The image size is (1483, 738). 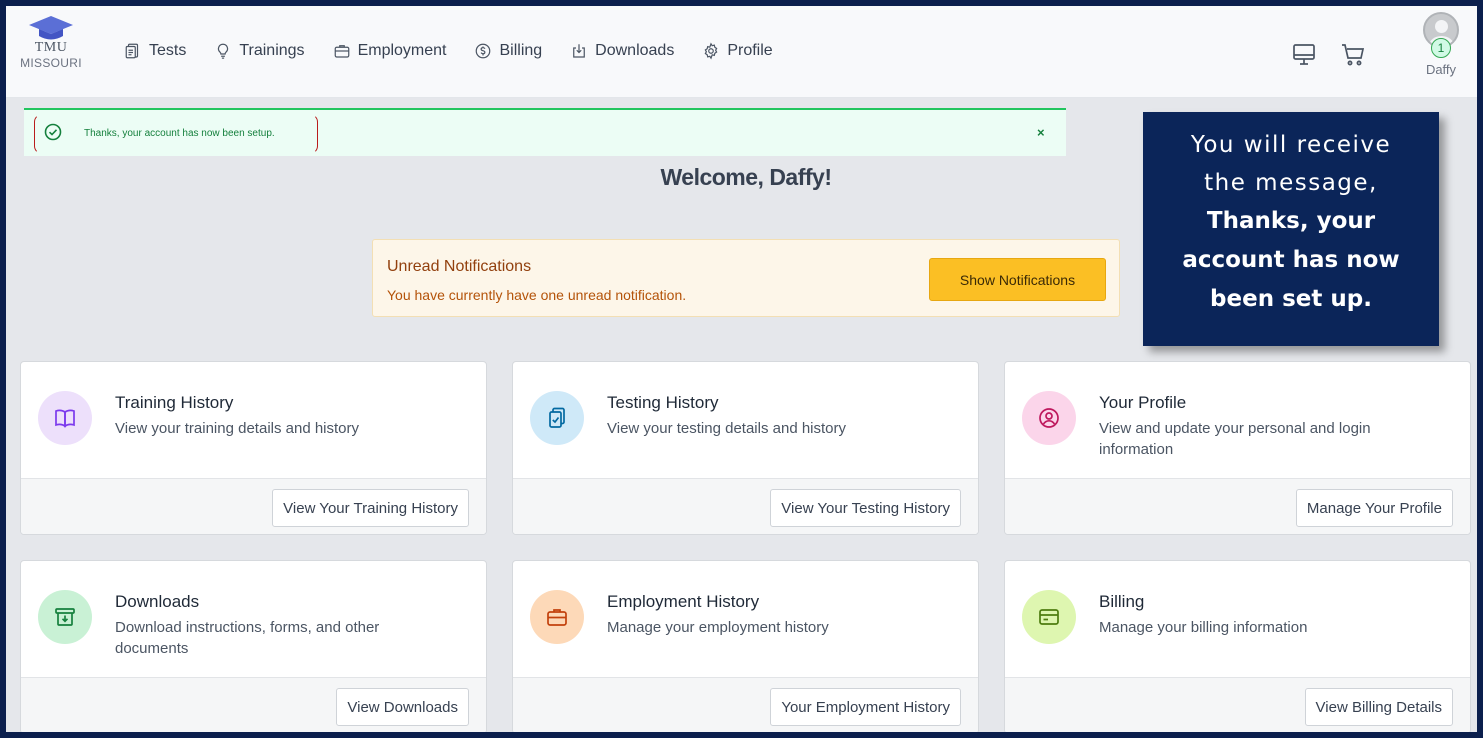 What do you see at coordinates (521, 50) in the screenshot?
I see `nav-billing-label: Billing` at bounding box center [521, 50].